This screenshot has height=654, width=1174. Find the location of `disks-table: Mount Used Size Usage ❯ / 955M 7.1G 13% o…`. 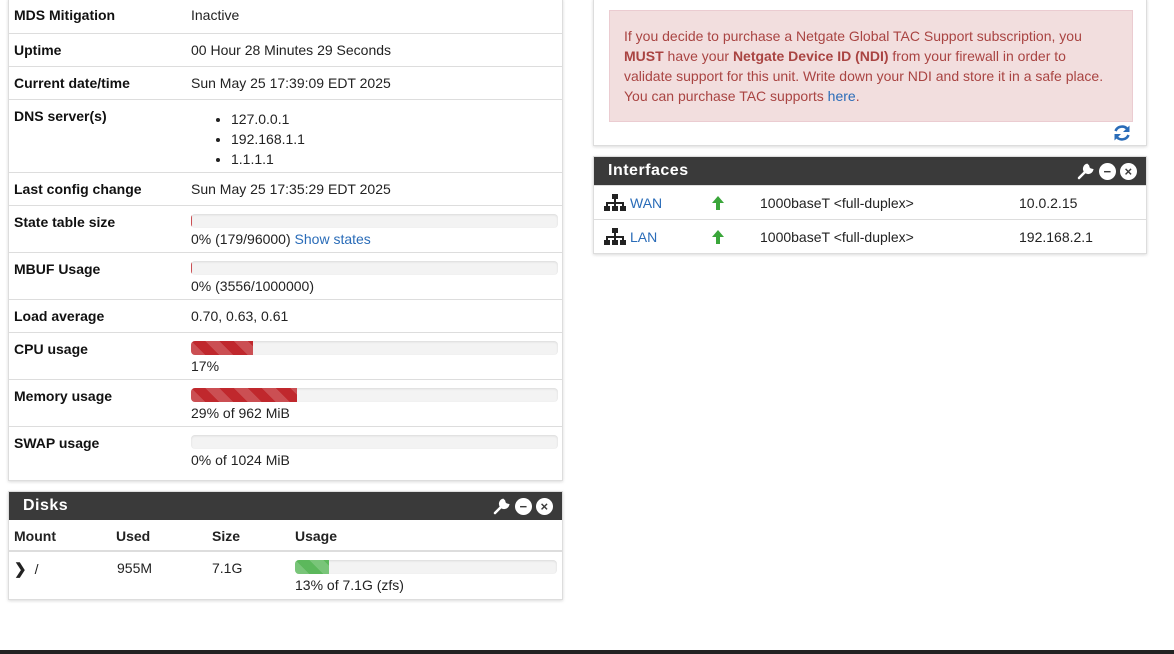

disks-table: Mount Used Size Usage ❯ / 955M 7.1G 13% o… is located at coordinates (285, 558).